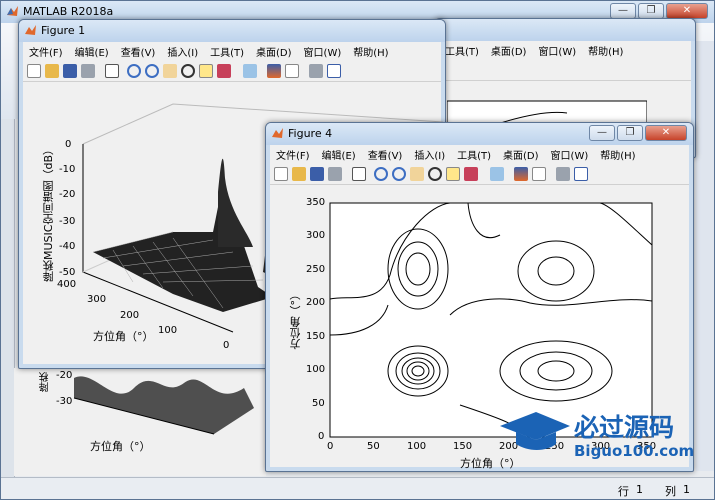 The width and height of the screenshot is (715, 500). Describe the element at coordinates (8, 298) in the screenshot. I see `left-panel` at that location.